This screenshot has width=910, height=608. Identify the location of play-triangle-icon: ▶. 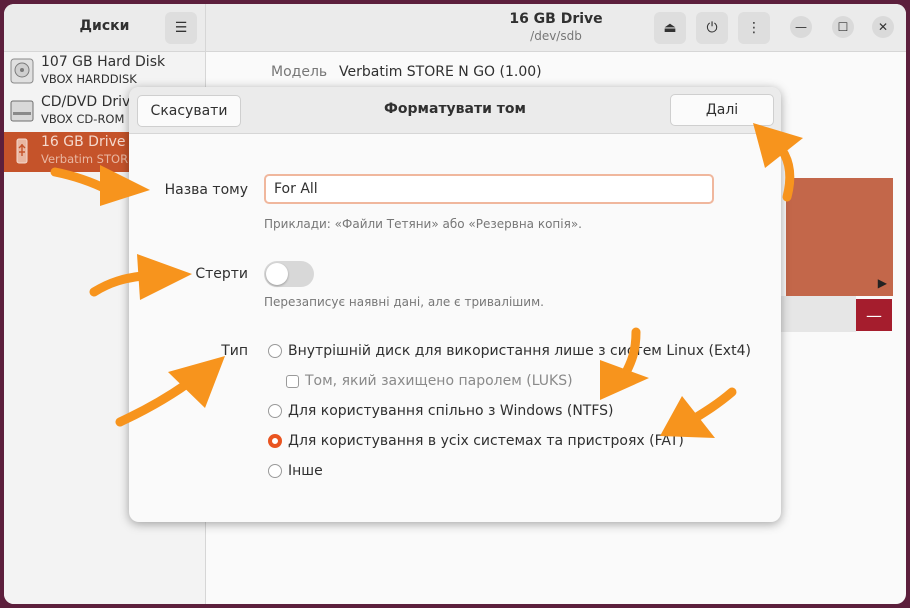
(882, 283).